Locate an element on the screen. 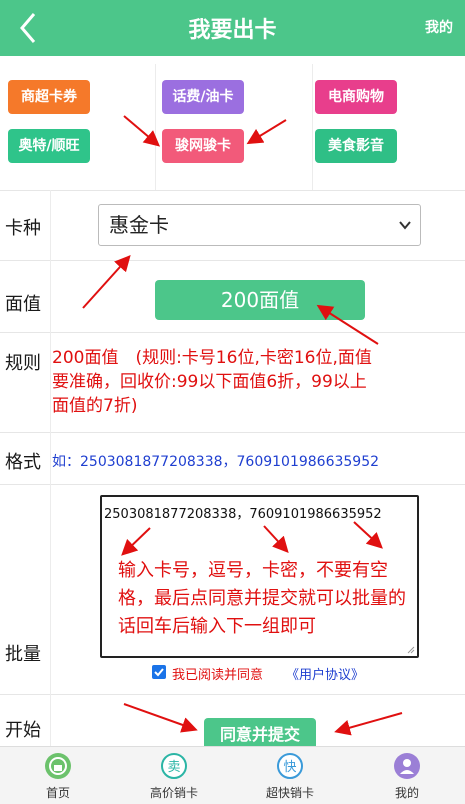  category-huafei-button: 话费/油卡 is located at coordinates (203, 97).